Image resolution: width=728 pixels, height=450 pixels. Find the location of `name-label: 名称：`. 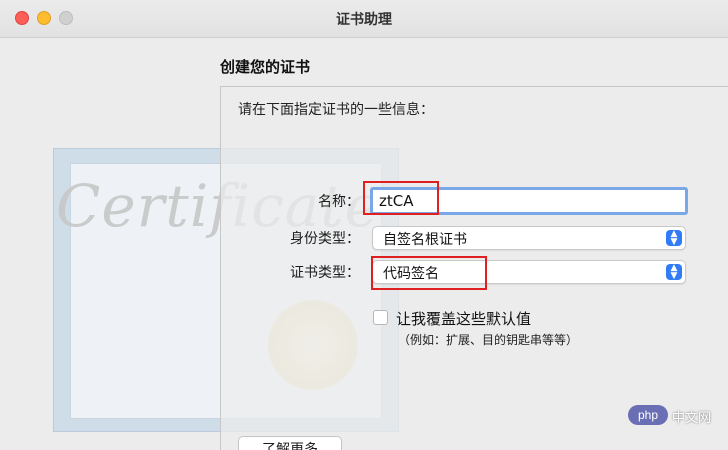

name-label: 名称： is located at coordinates (339, 202).